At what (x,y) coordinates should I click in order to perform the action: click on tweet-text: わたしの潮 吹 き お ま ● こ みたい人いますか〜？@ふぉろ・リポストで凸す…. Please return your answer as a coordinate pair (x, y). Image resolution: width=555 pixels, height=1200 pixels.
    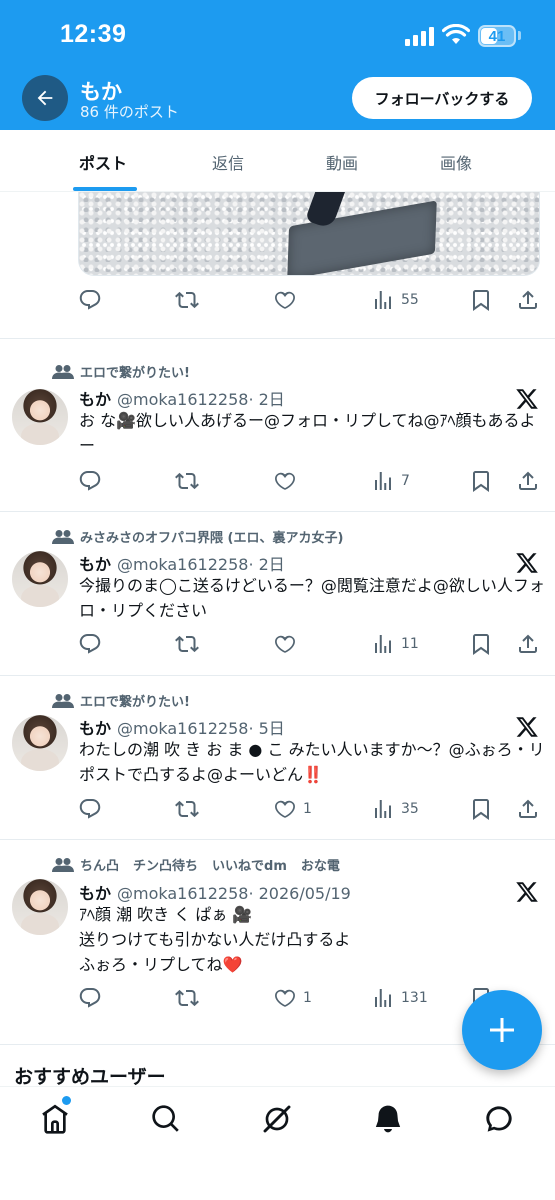
    Looking at the image, I should click on (312, 762).